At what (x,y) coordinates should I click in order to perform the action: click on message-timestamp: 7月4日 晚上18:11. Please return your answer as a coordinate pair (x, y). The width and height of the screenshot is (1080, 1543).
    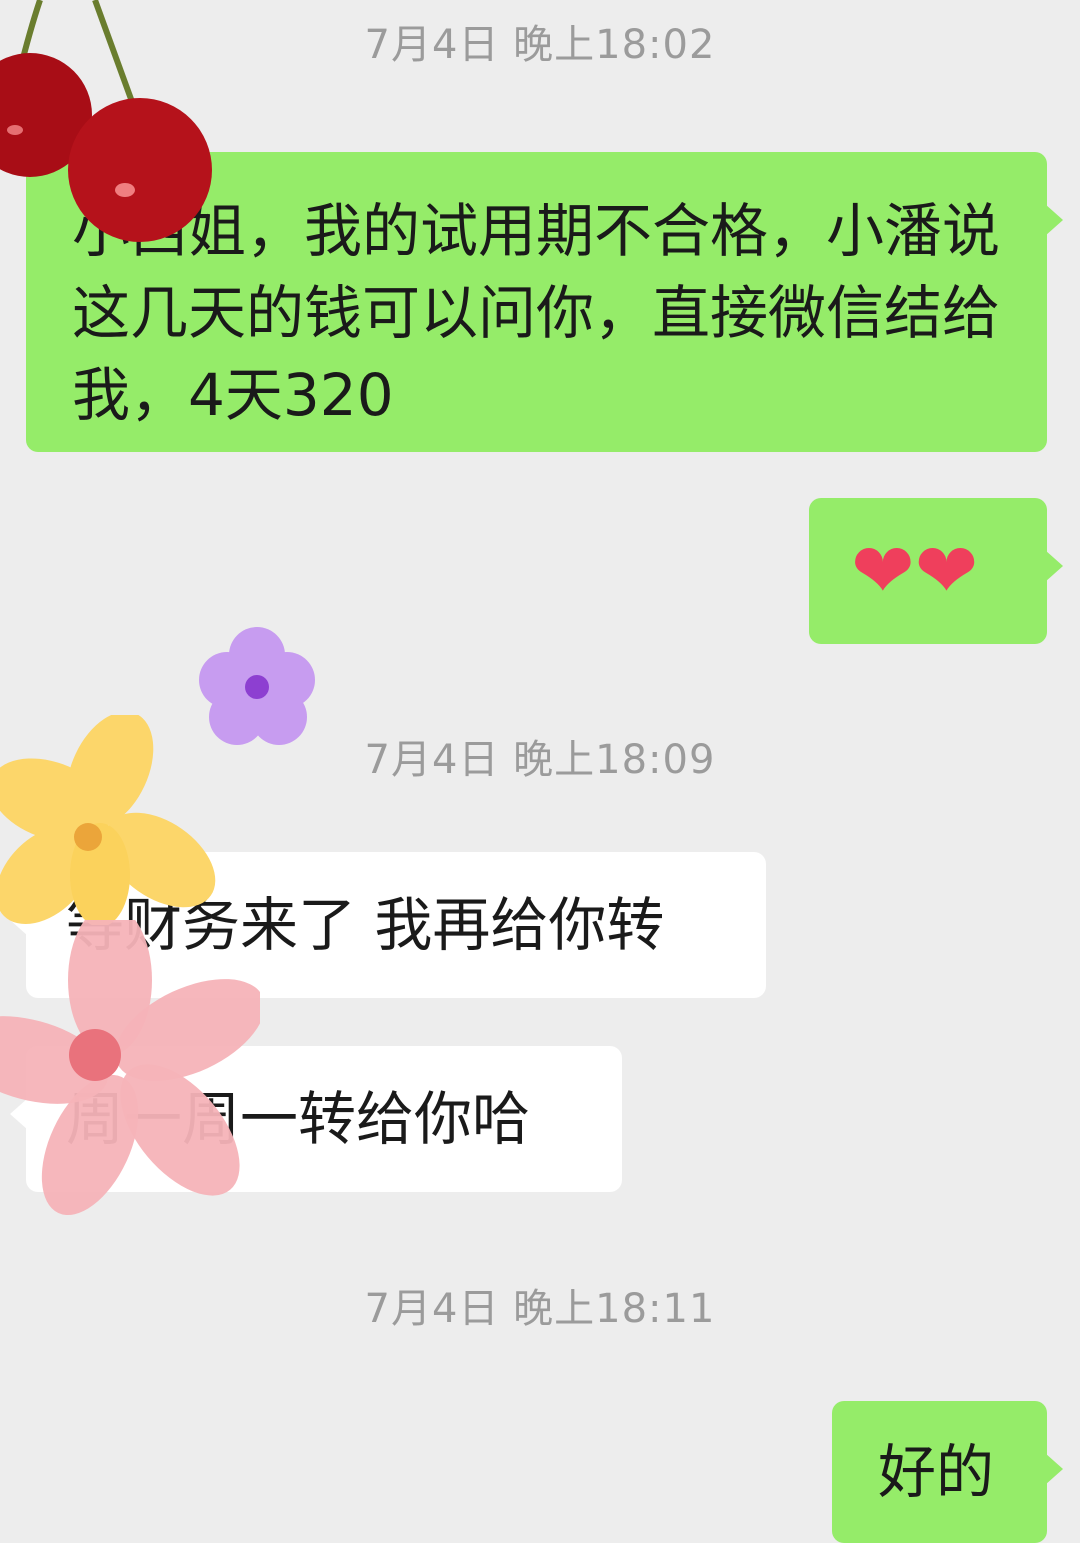
    Looking at the image, I should click on (540, 1309).